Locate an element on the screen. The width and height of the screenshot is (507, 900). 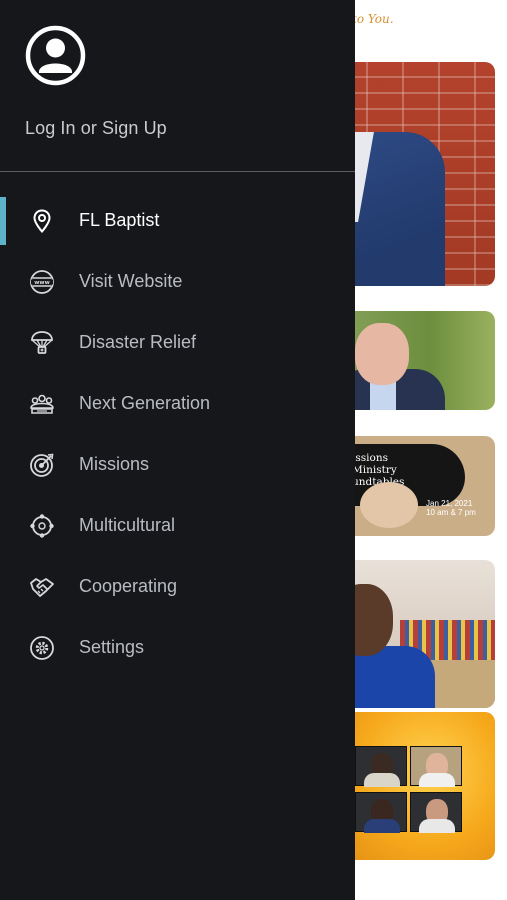
user-circle-icon is located at coordinates (55, 55).